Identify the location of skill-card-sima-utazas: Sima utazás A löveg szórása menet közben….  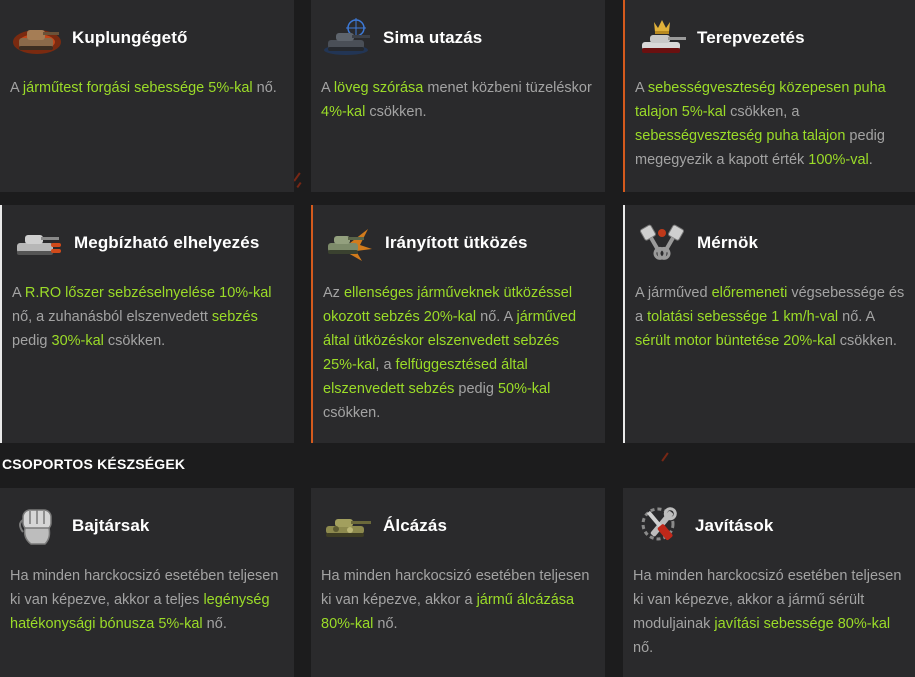
(458, 96).